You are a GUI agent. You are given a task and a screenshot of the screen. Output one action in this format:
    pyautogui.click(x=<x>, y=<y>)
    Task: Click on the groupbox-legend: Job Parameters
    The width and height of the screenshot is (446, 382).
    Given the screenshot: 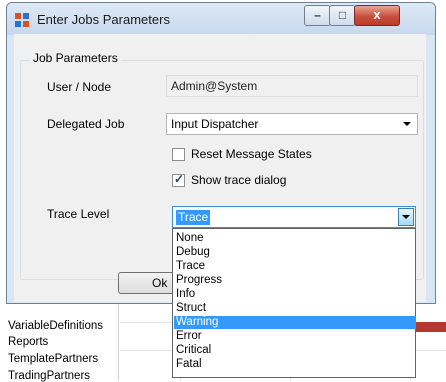 What is the action you would take?
    pyautogui.click(x=75, y=58)
    